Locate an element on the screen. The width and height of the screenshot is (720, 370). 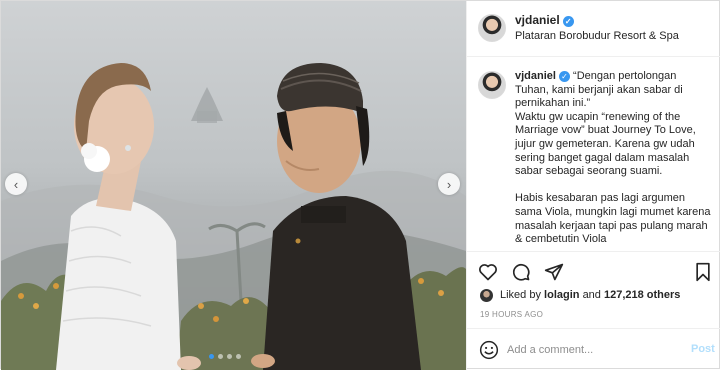
caption-username: vjdaniel is located at coordinates (535, 76).